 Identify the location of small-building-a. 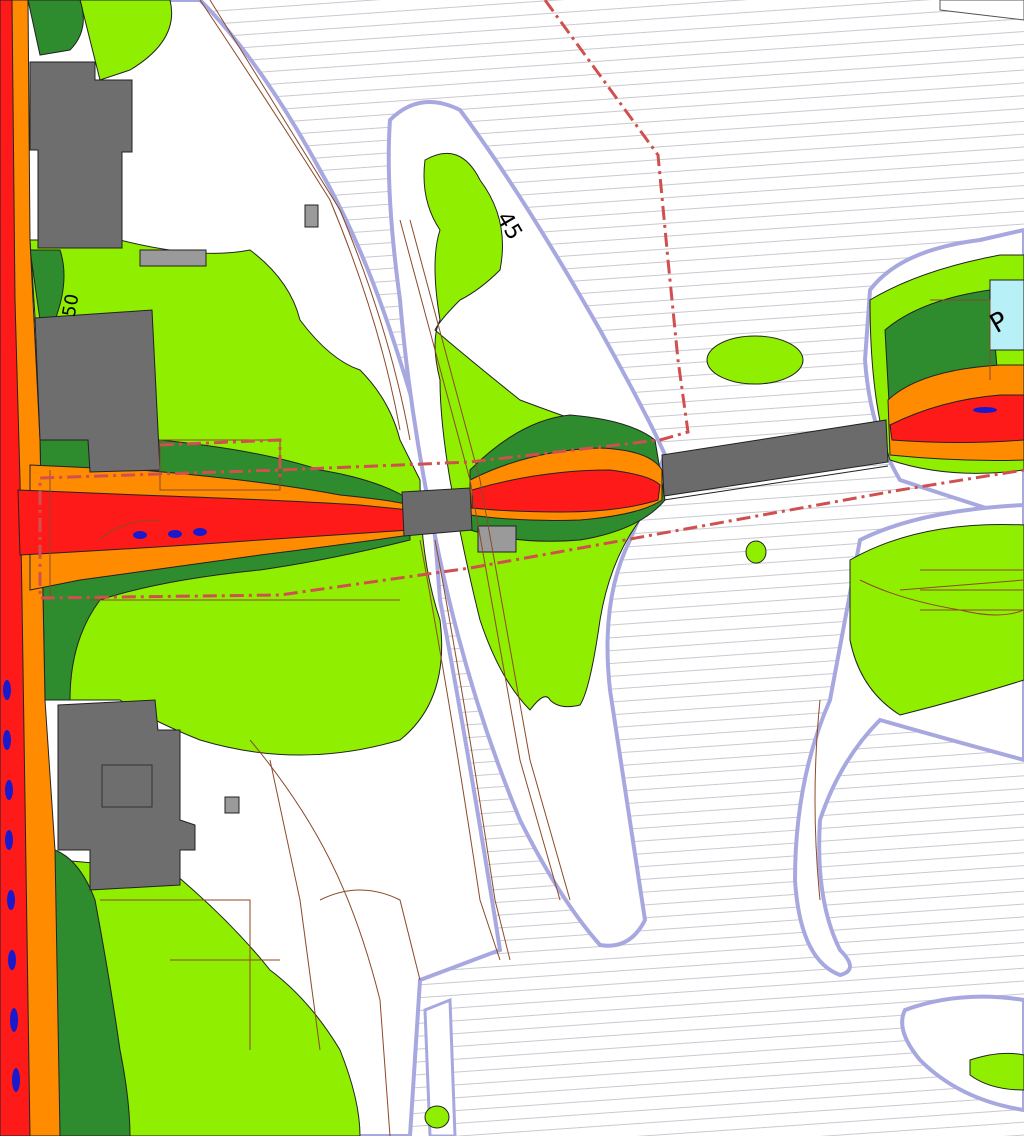
(173, 258).